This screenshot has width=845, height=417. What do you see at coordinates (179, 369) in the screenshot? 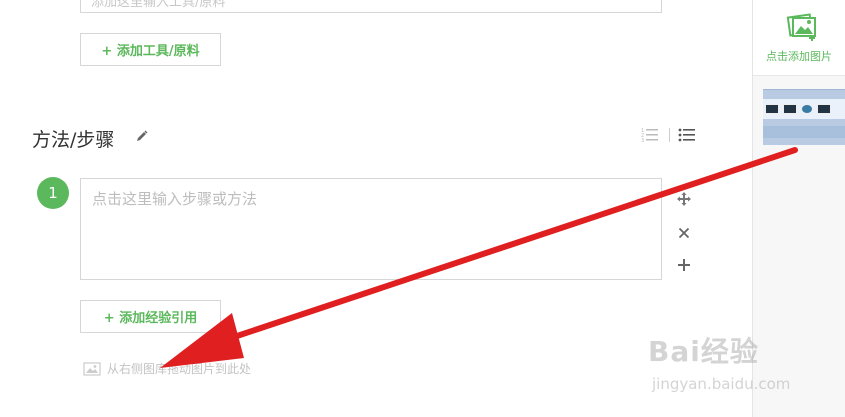
I see `drag-hint-text: 从右侧图库拖动图片到此处` at bounding box center [179, 369].